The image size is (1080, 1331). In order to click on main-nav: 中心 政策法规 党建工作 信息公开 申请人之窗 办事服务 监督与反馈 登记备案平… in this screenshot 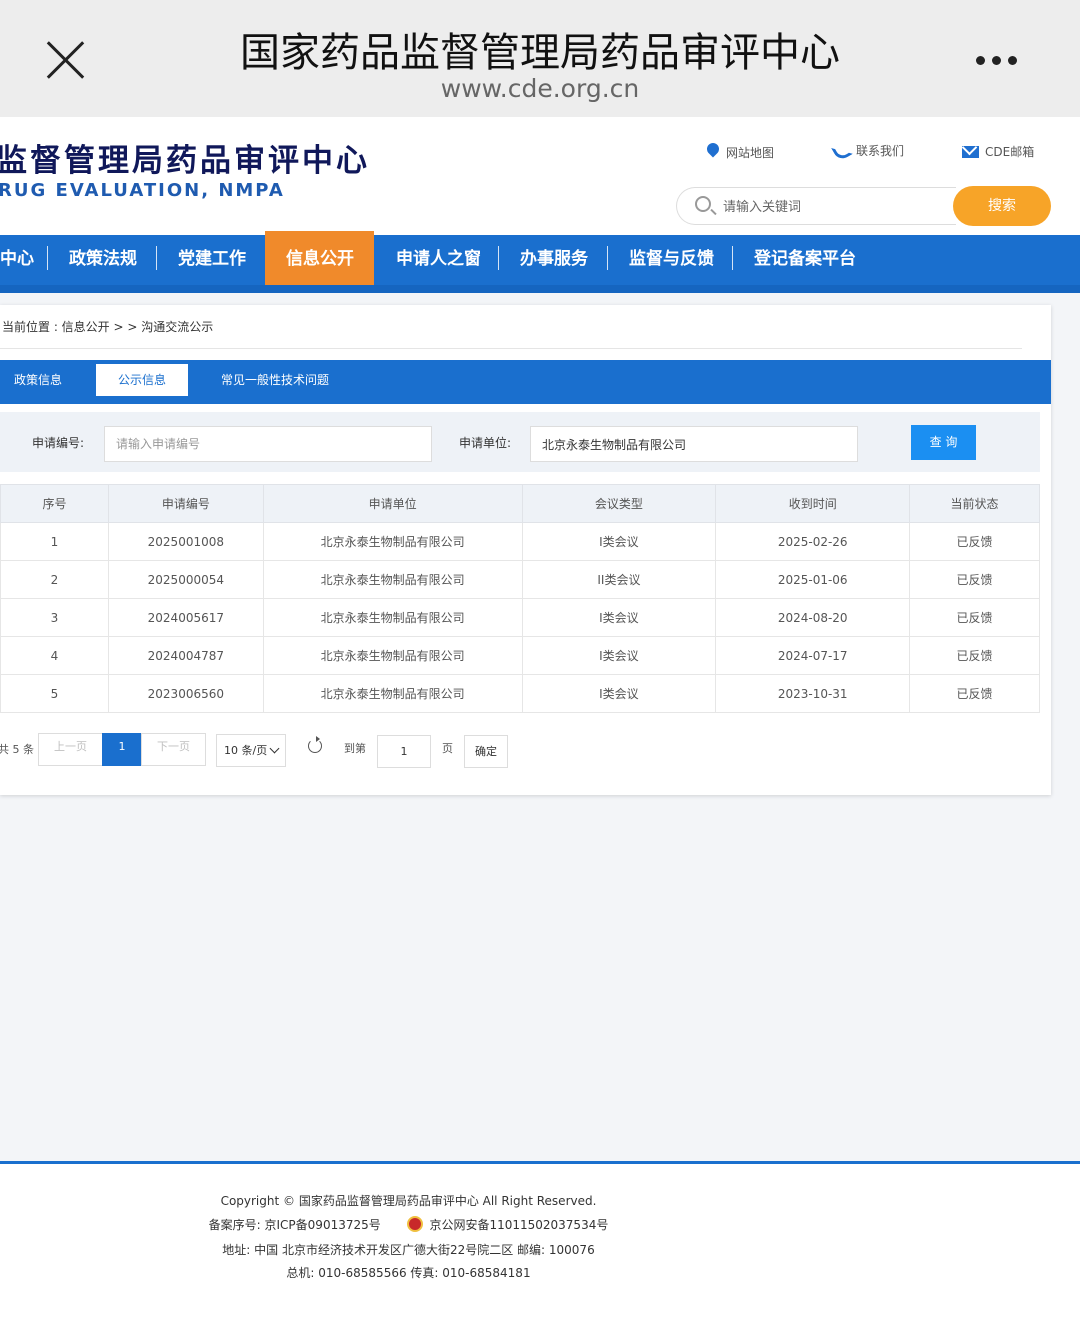, I will do `click(540, 262)`.